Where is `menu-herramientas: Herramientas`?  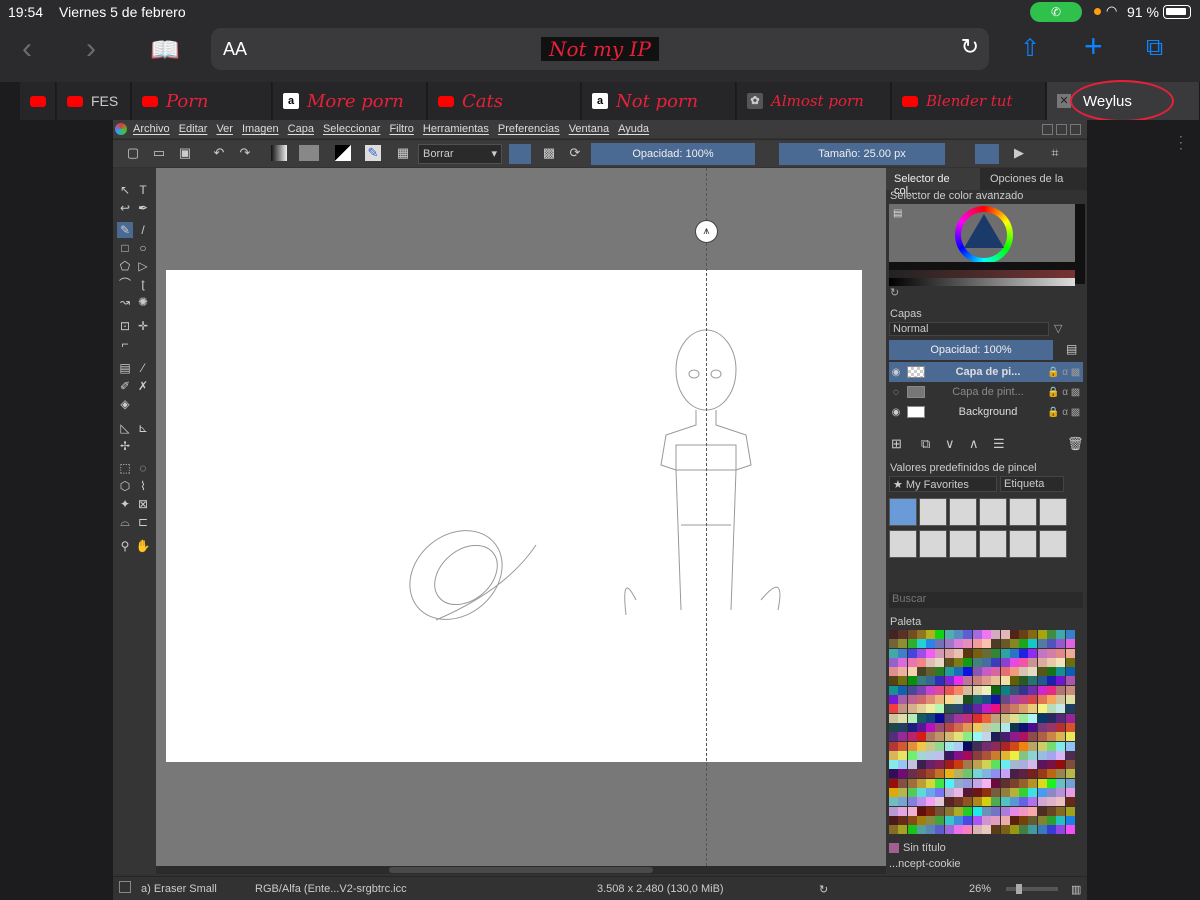
menu-herramientas: Herramientas is located at coordinates (456, 129).